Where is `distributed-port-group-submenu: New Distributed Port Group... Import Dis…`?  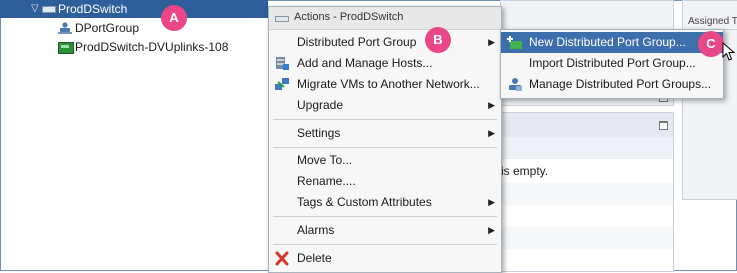 distributed-port-group-submenu: New Distributed Port Group... Import Dis… is located at coordinates (612, 64).